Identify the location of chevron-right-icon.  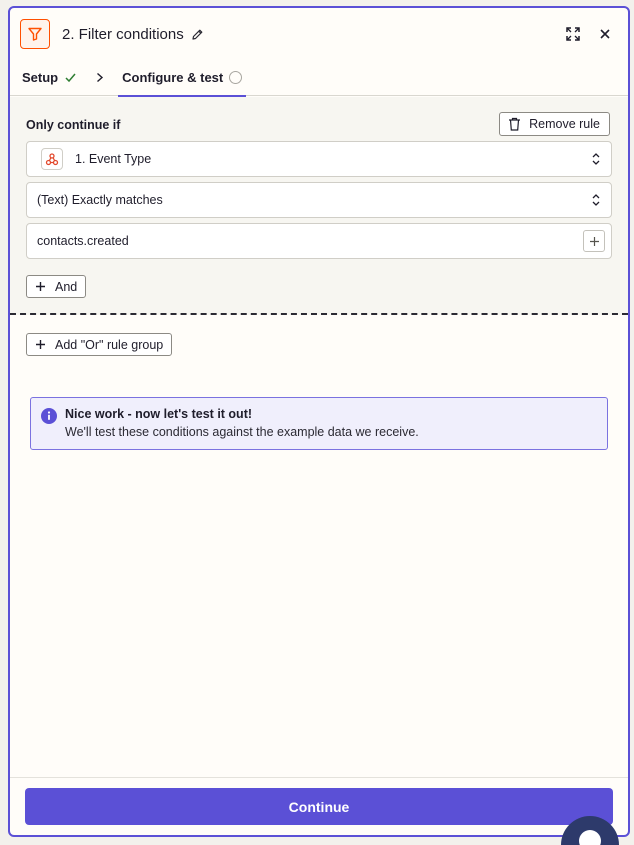
(99, 77).